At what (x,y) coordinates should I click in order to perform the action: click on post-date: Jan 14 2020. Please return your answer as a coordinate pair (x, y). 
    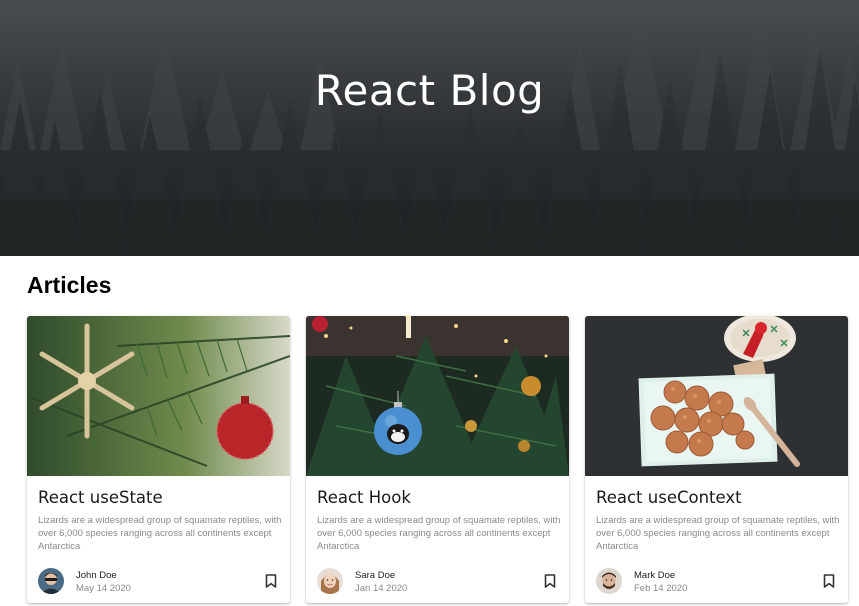
    Looking at the image, I should click on (381, 588).